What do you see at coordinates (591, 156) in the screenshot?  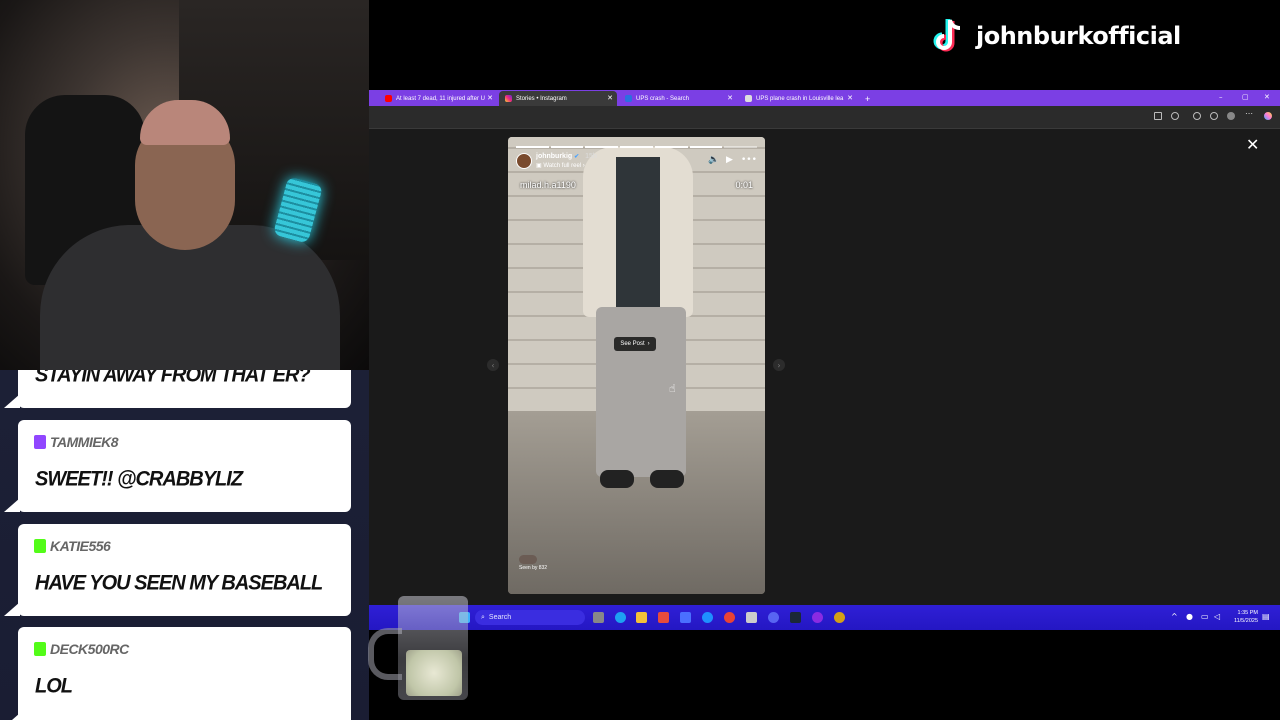 I see `story-timestamp: 15h` at bounding box center [591, 156].